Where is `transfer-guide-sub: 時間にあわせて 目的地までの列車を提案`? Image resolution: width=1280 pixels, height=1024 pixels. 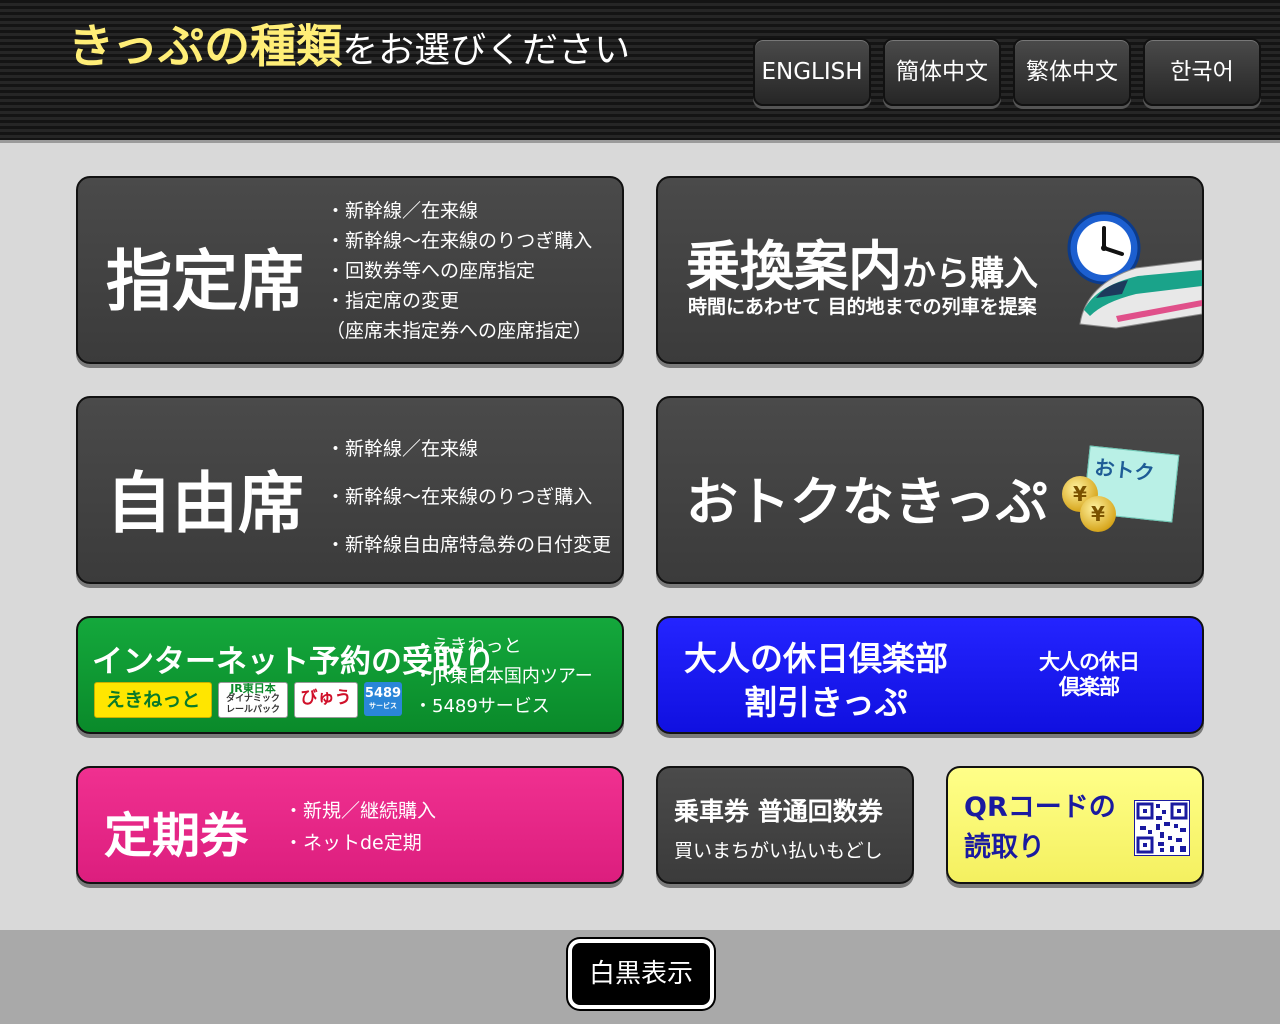 transfer-guide-sub: 時間にあわせて 目的地までの列車を提案 is located at coordinates (862, 307).